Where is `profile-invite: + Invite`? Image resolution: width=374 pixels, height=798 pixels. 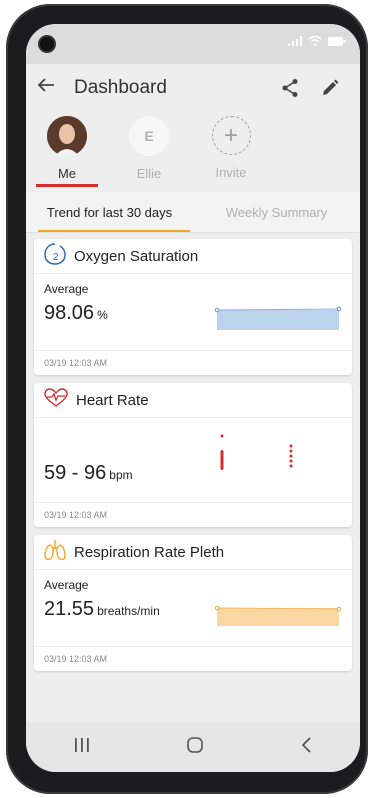 profile-invite: + Invite is located at coordinates (231, 152).